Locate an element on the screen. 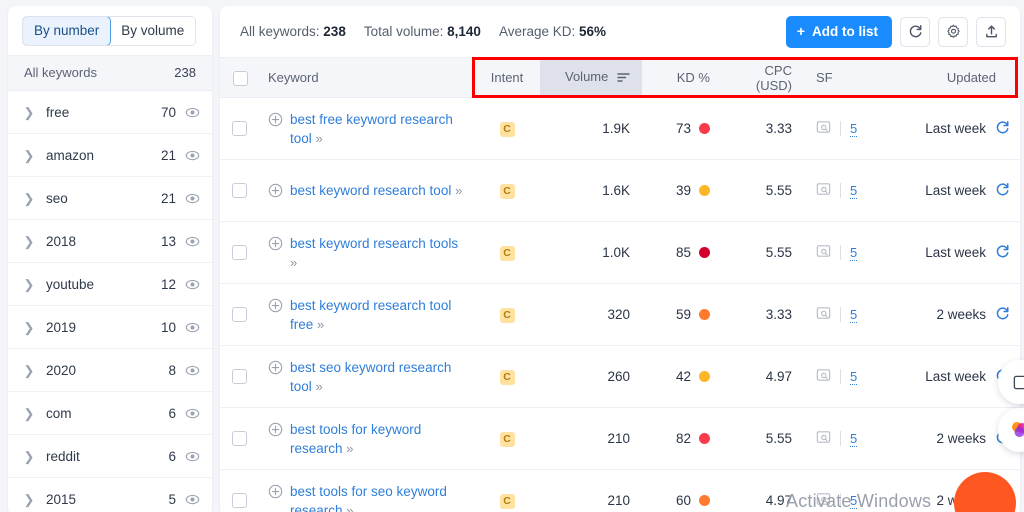 This screenshot has height=512, width=1024. sidebar-item-youtube: ❯ youtube 12 is located at coordinates (110, 284).